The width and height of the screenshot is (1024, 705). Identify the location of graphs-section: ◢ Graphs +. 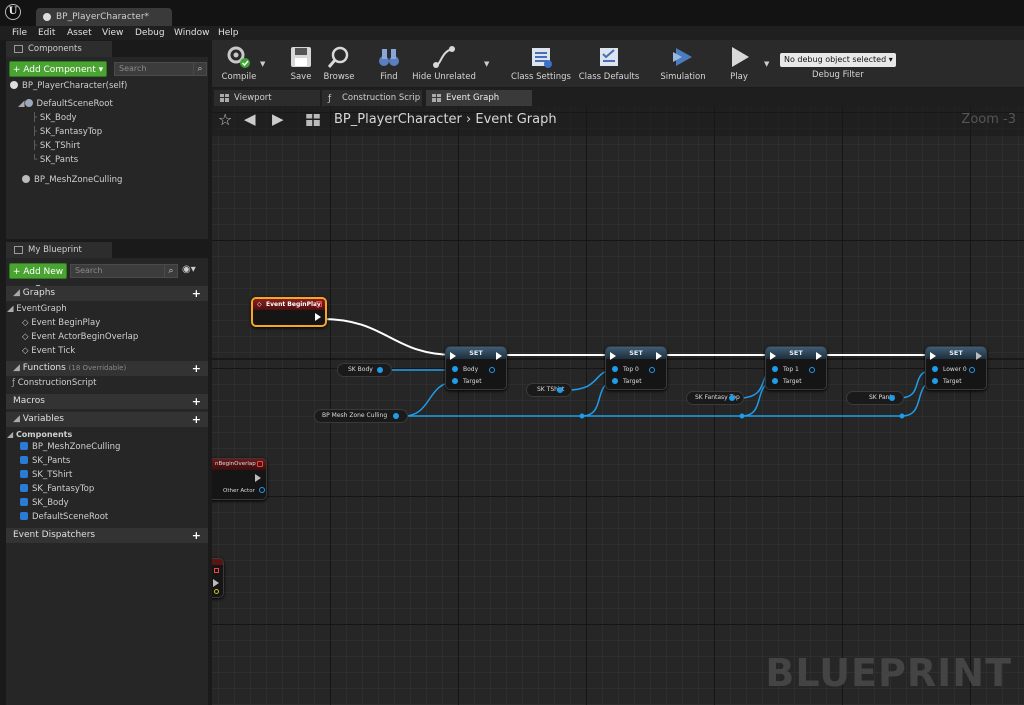
(107, 293).